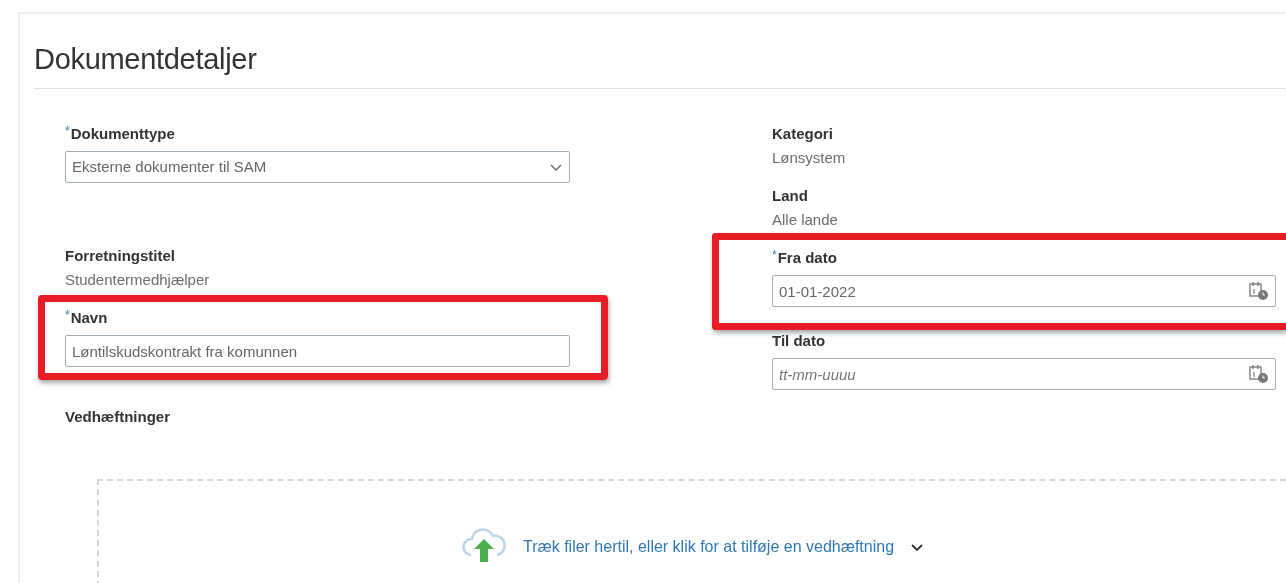 The image size is (1286, 583). What do you see at coordinates (317, 351) in the screenshot?
I see `input-field: Løntilskudskontrakt fra komunnen` at bounding box center [317, 351].